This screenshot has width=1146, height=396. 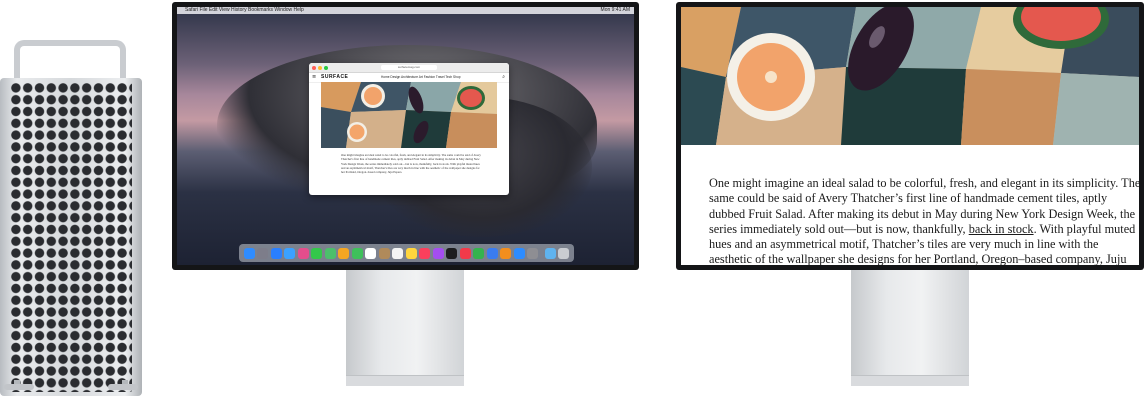 What do you see at coordinates (479, 253) in the screenshot?
I see `numbers-icon` at bounding box center [479, 253].